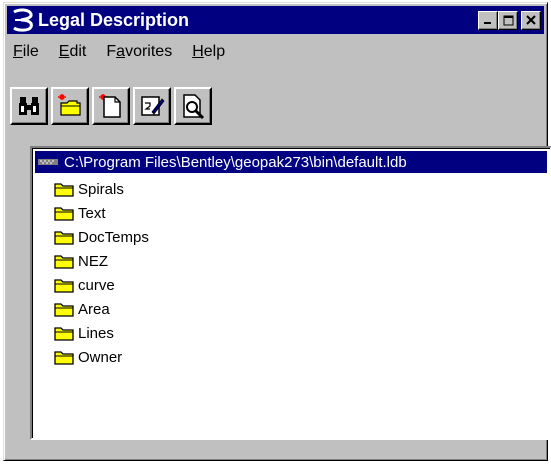  I want to click on preview-button, so click(193, 106).